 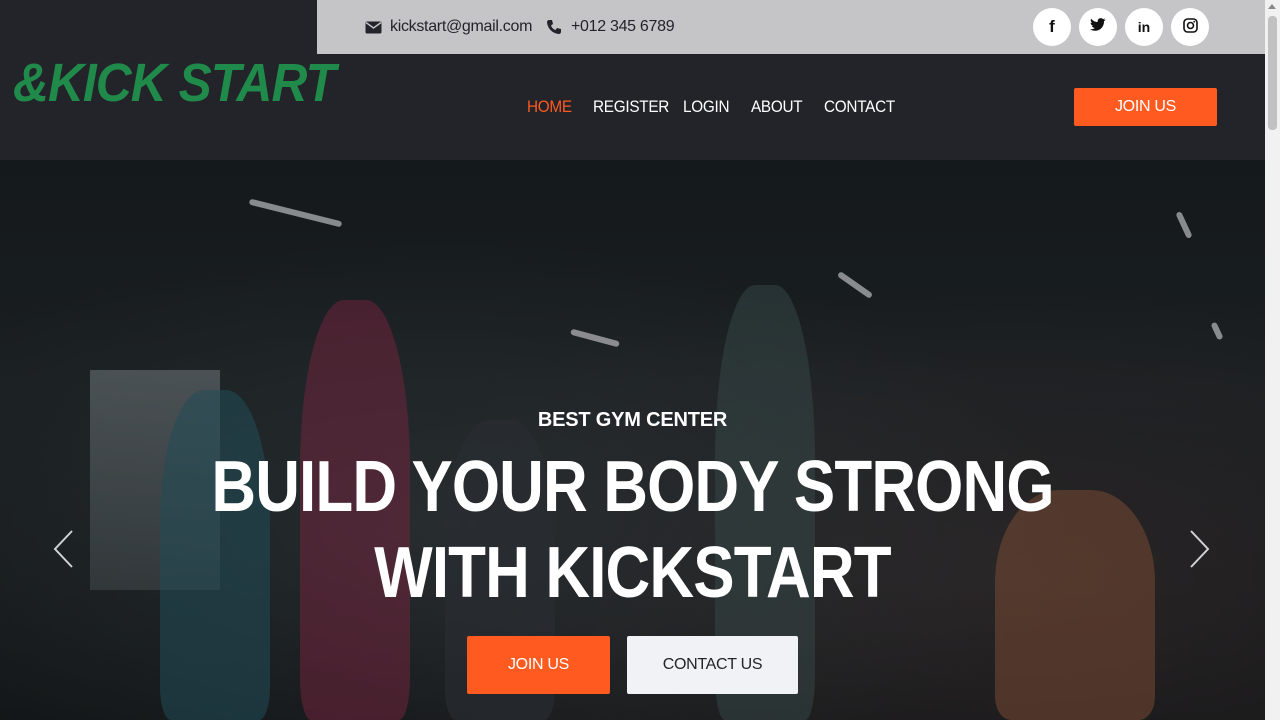 I want to click on twitter-icon, so click(x=1098, y=27).